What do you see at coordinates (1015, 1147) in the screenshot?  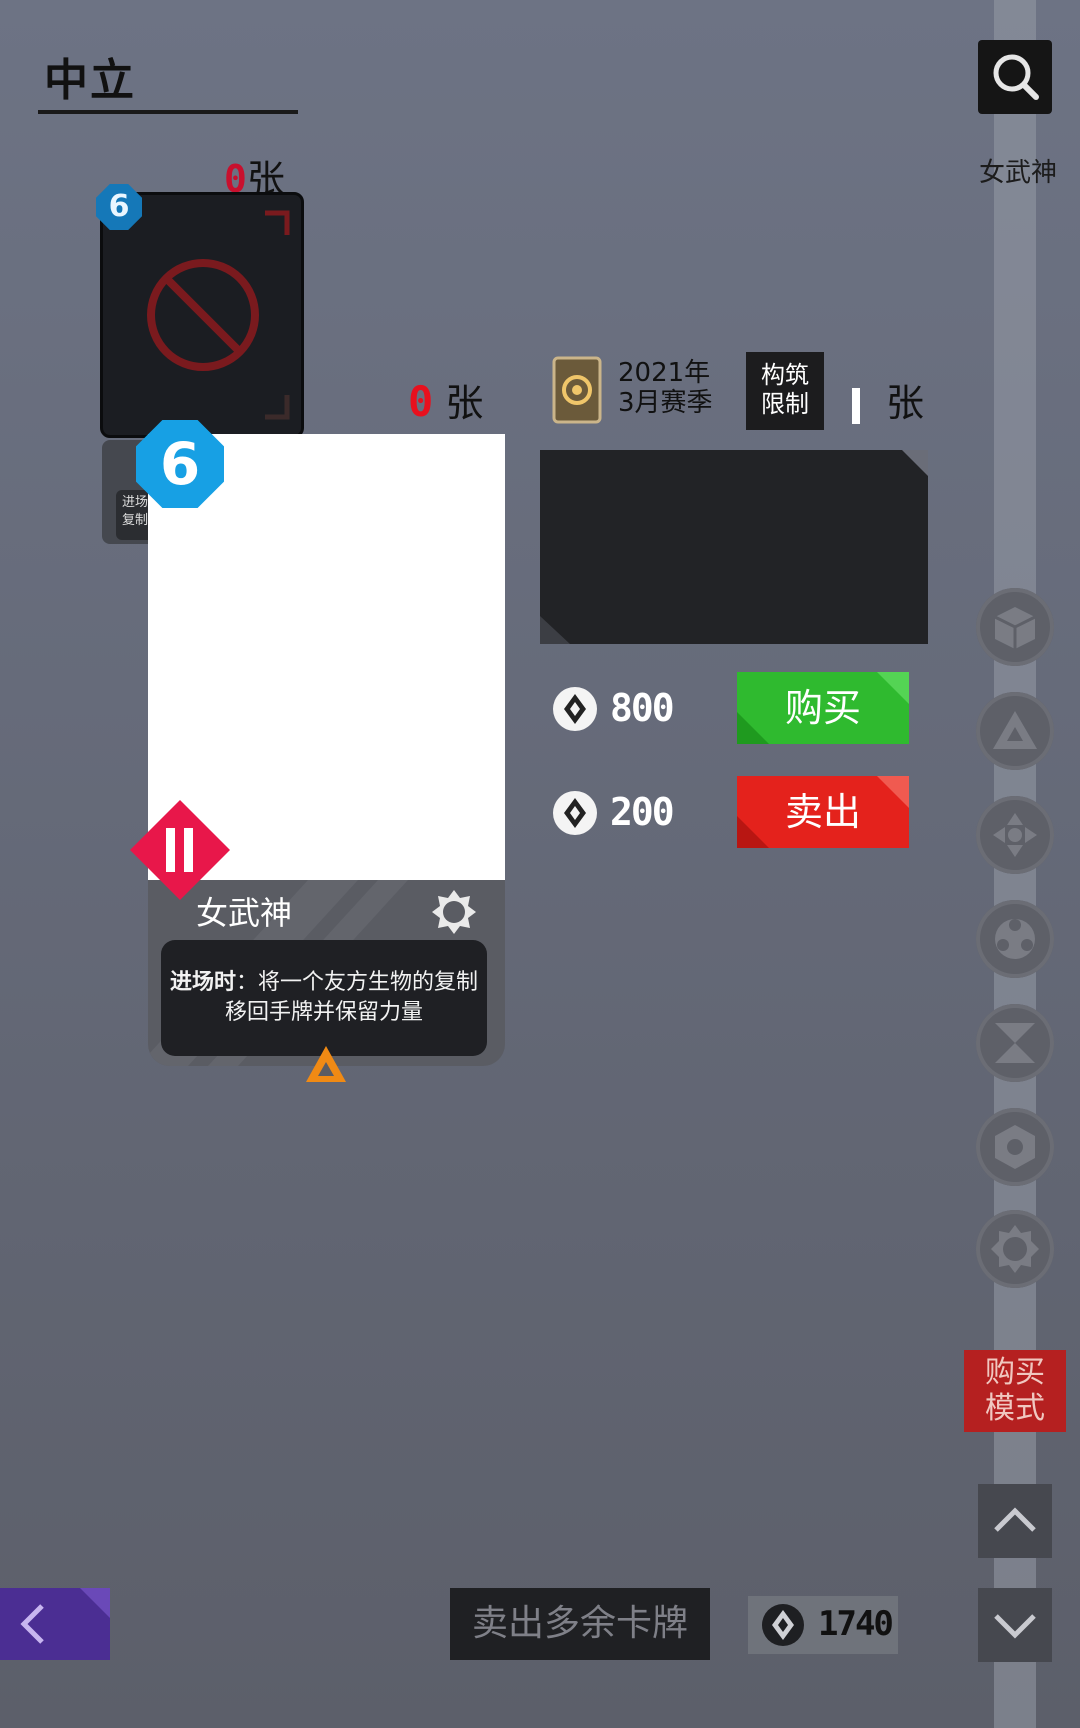 I see `filter-hexagon-icon` at bounding box center [1015, 1147].